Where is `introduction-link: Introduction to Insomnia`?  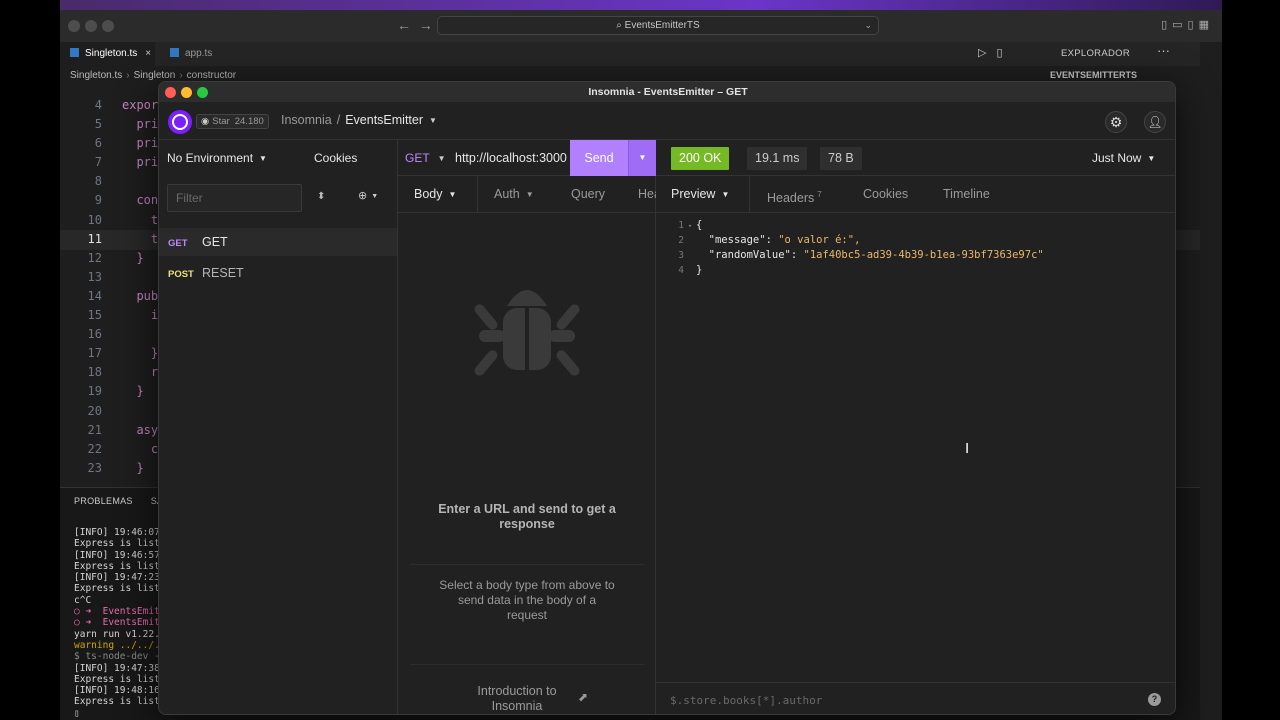
introduction-link: Introduction to Insomnia is located at coordinates (517, 699).